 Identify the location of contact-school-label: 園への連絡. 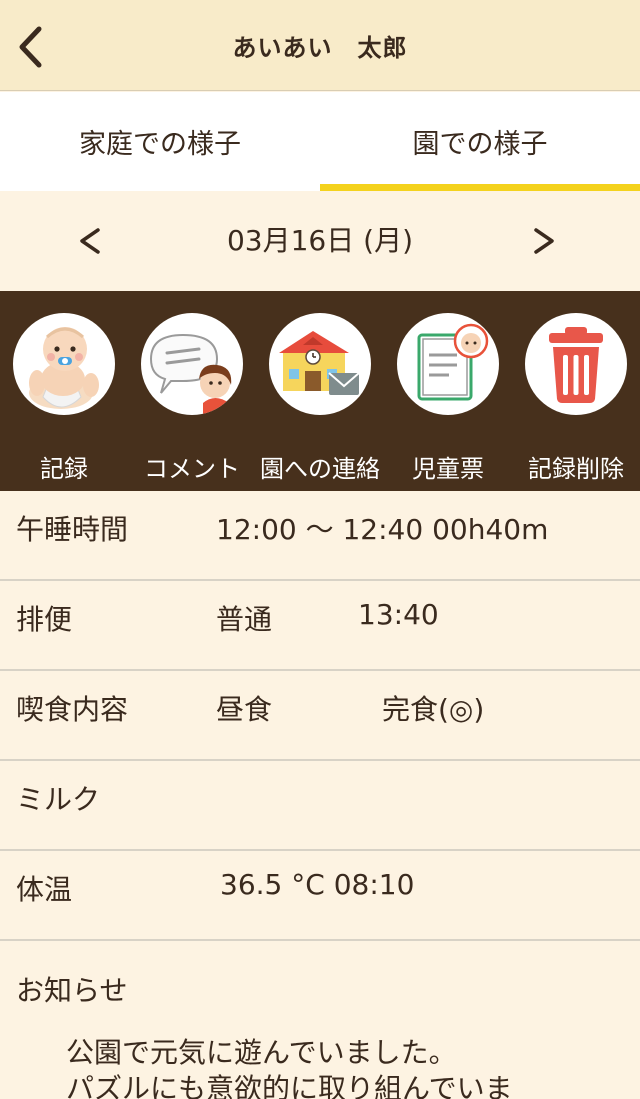
(320, 469).